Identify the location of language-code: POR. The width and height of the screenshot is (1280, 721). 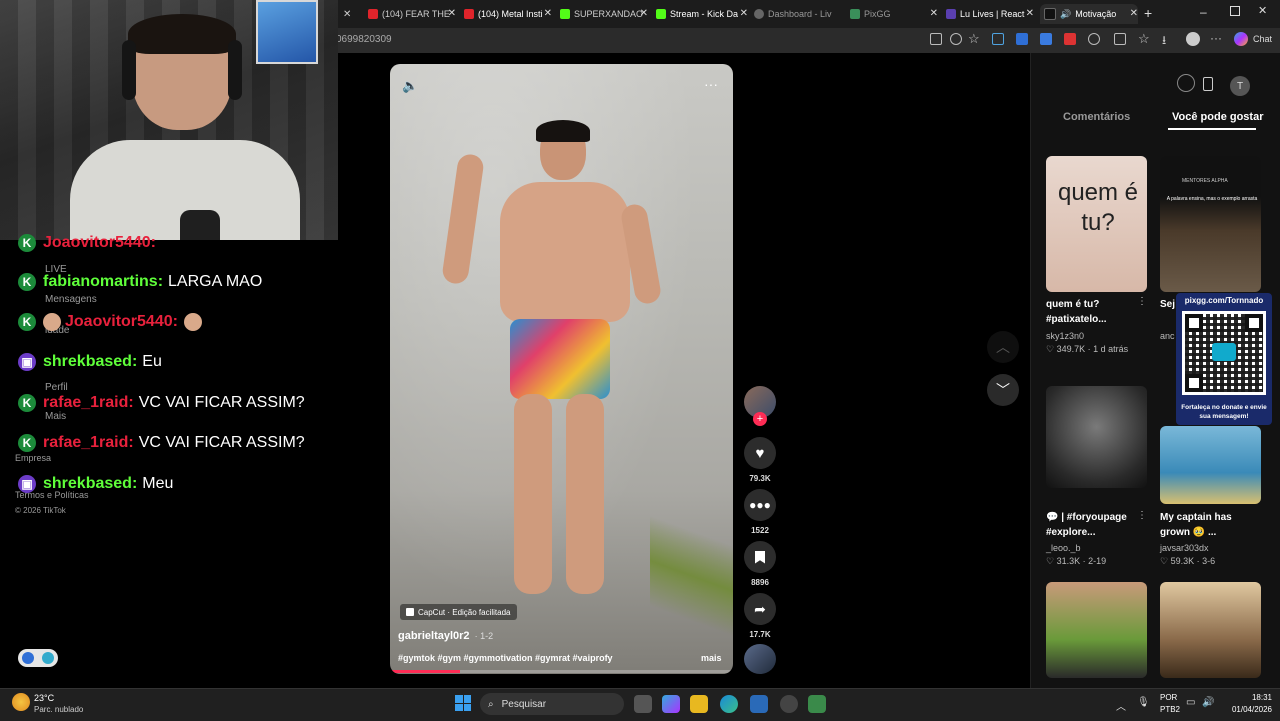
(1168, 697).